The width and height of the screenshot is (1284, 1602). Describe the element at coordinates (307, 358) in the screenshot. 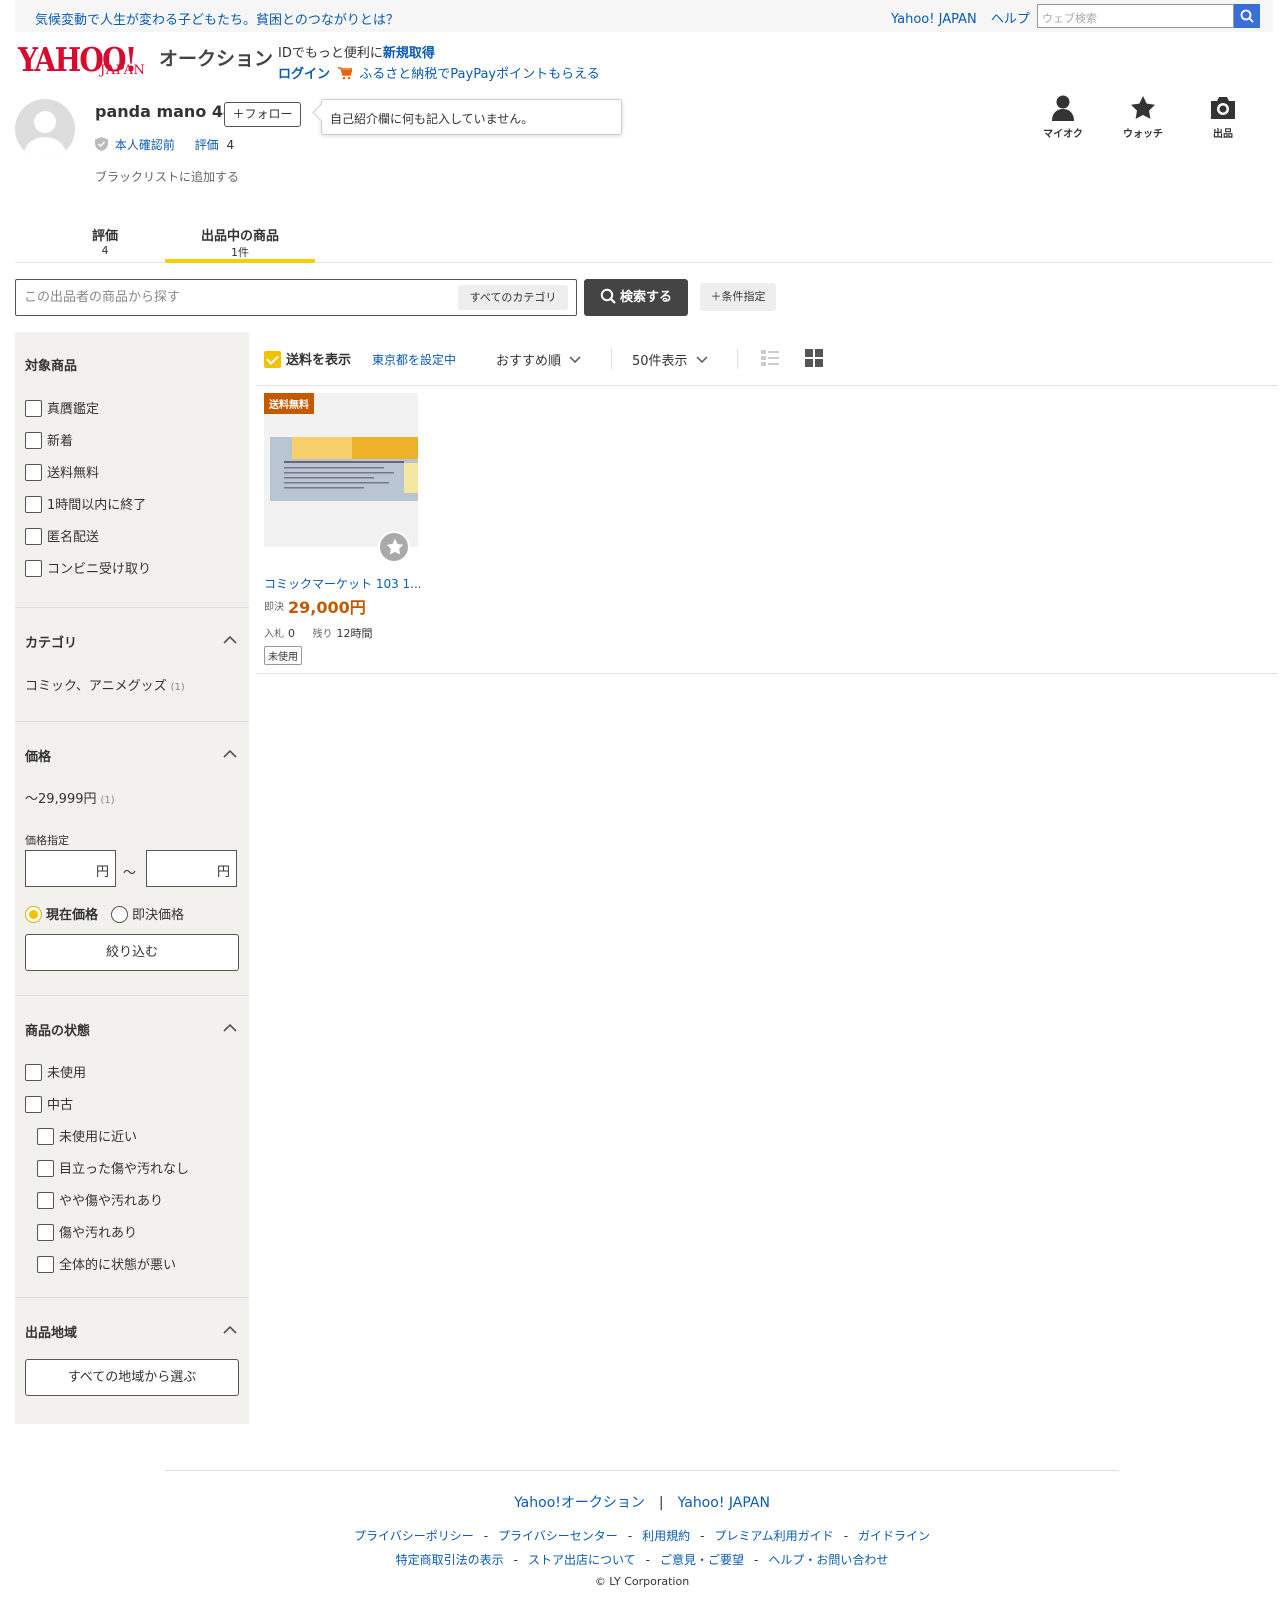

I see `show-shipping-toggle: 送料を表示` at that location.